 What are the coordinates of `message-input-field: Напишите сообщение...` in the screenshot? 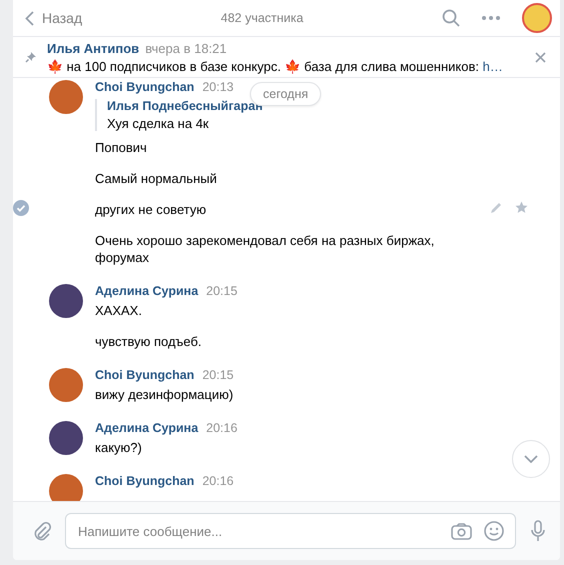 It's located at (290, 531).